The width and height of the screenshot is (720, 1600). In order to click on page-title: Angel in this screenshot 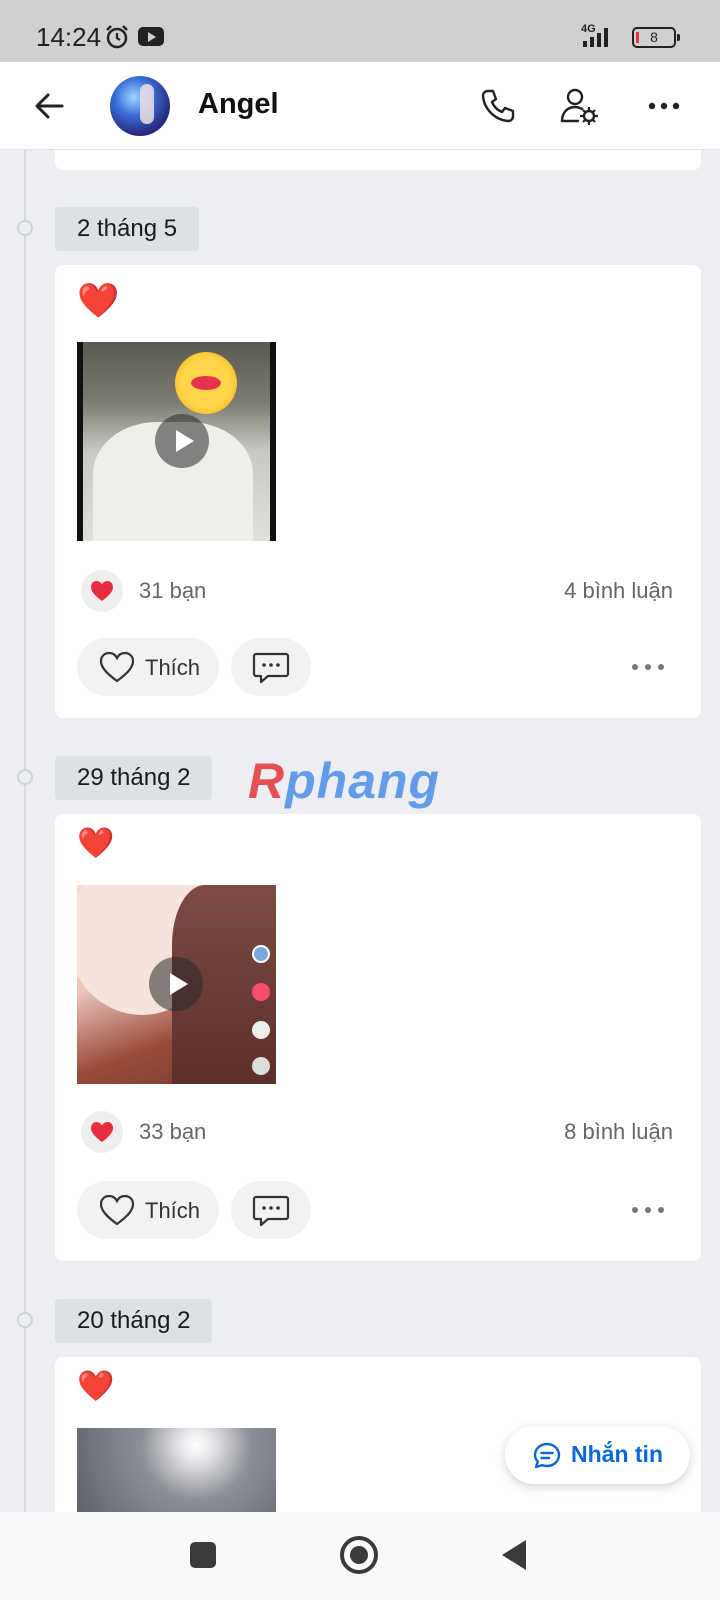, I will do `click(238, 104)`.